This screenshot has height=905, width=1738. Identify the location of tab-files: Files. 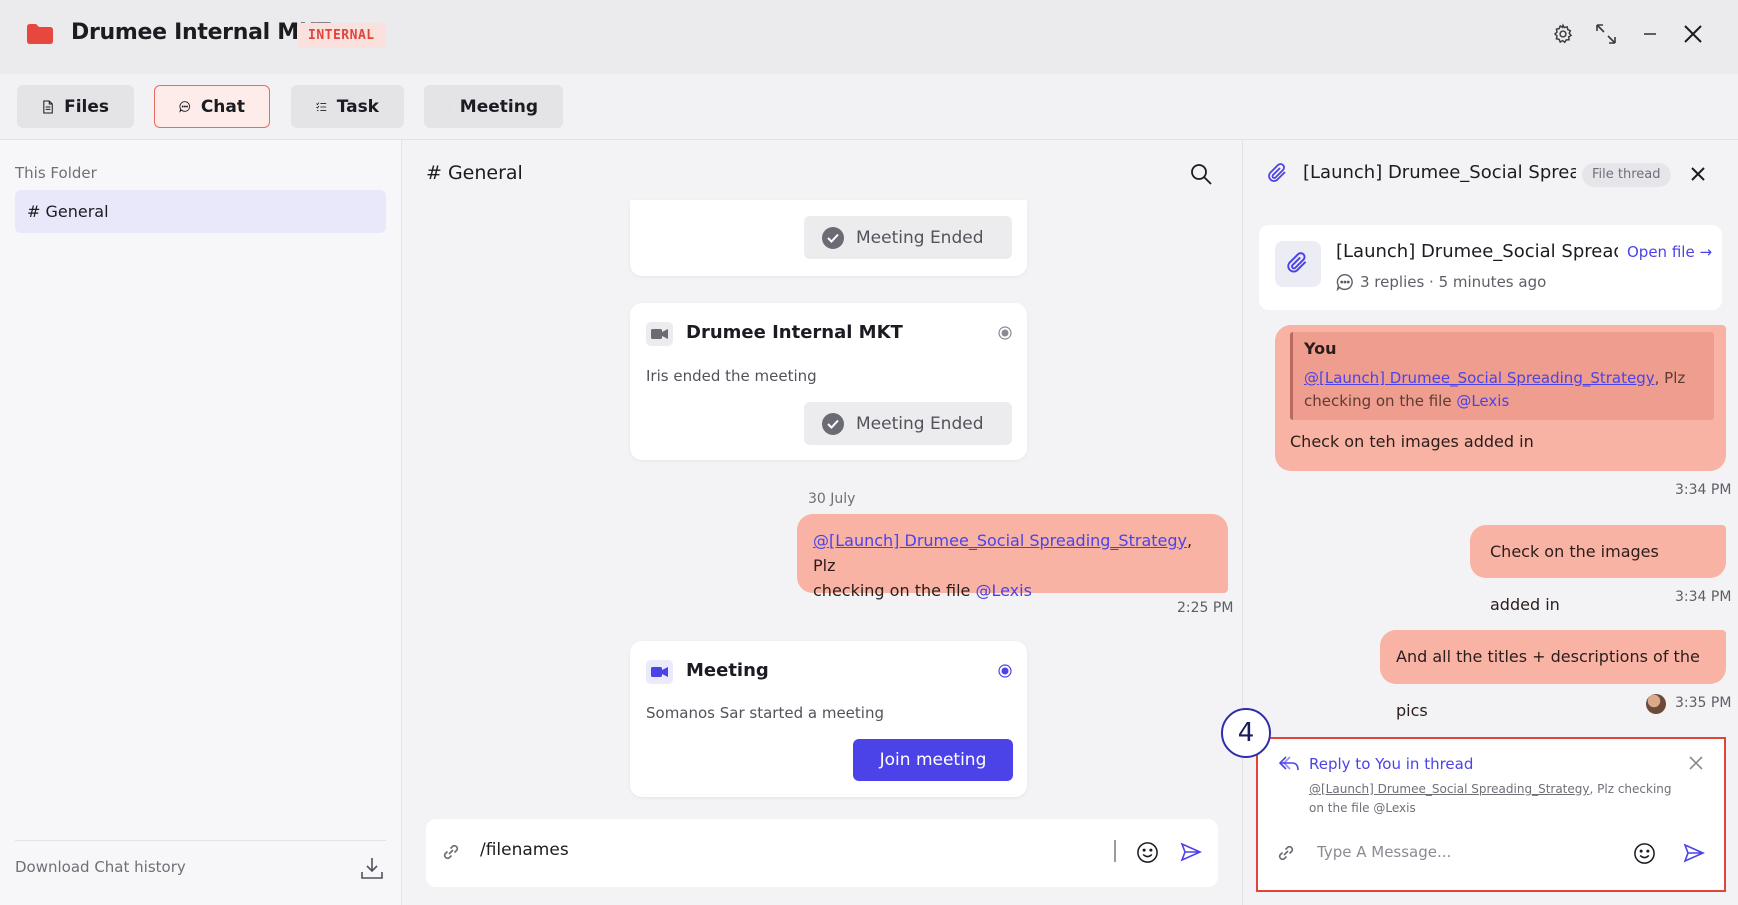
(75, 106).